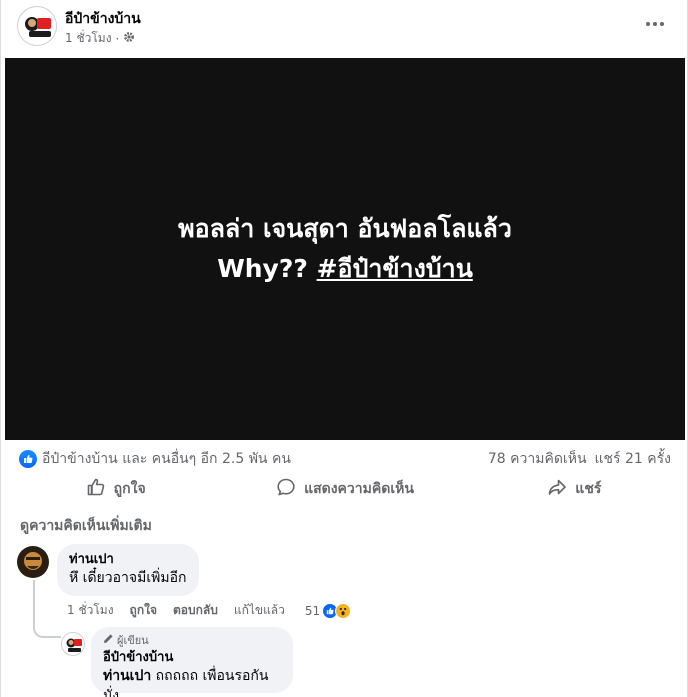  I want to click on comment-author: ท่านเปา, so click(128, 560).